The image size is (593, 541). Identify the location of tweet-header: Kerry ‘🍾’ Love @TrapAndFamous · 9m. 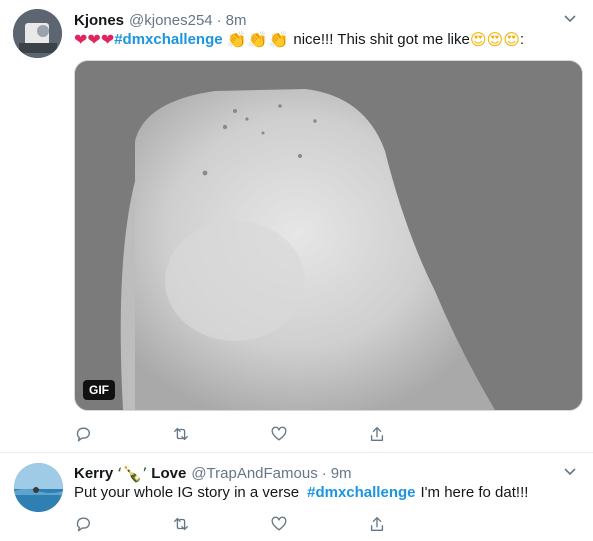
(213, 473).